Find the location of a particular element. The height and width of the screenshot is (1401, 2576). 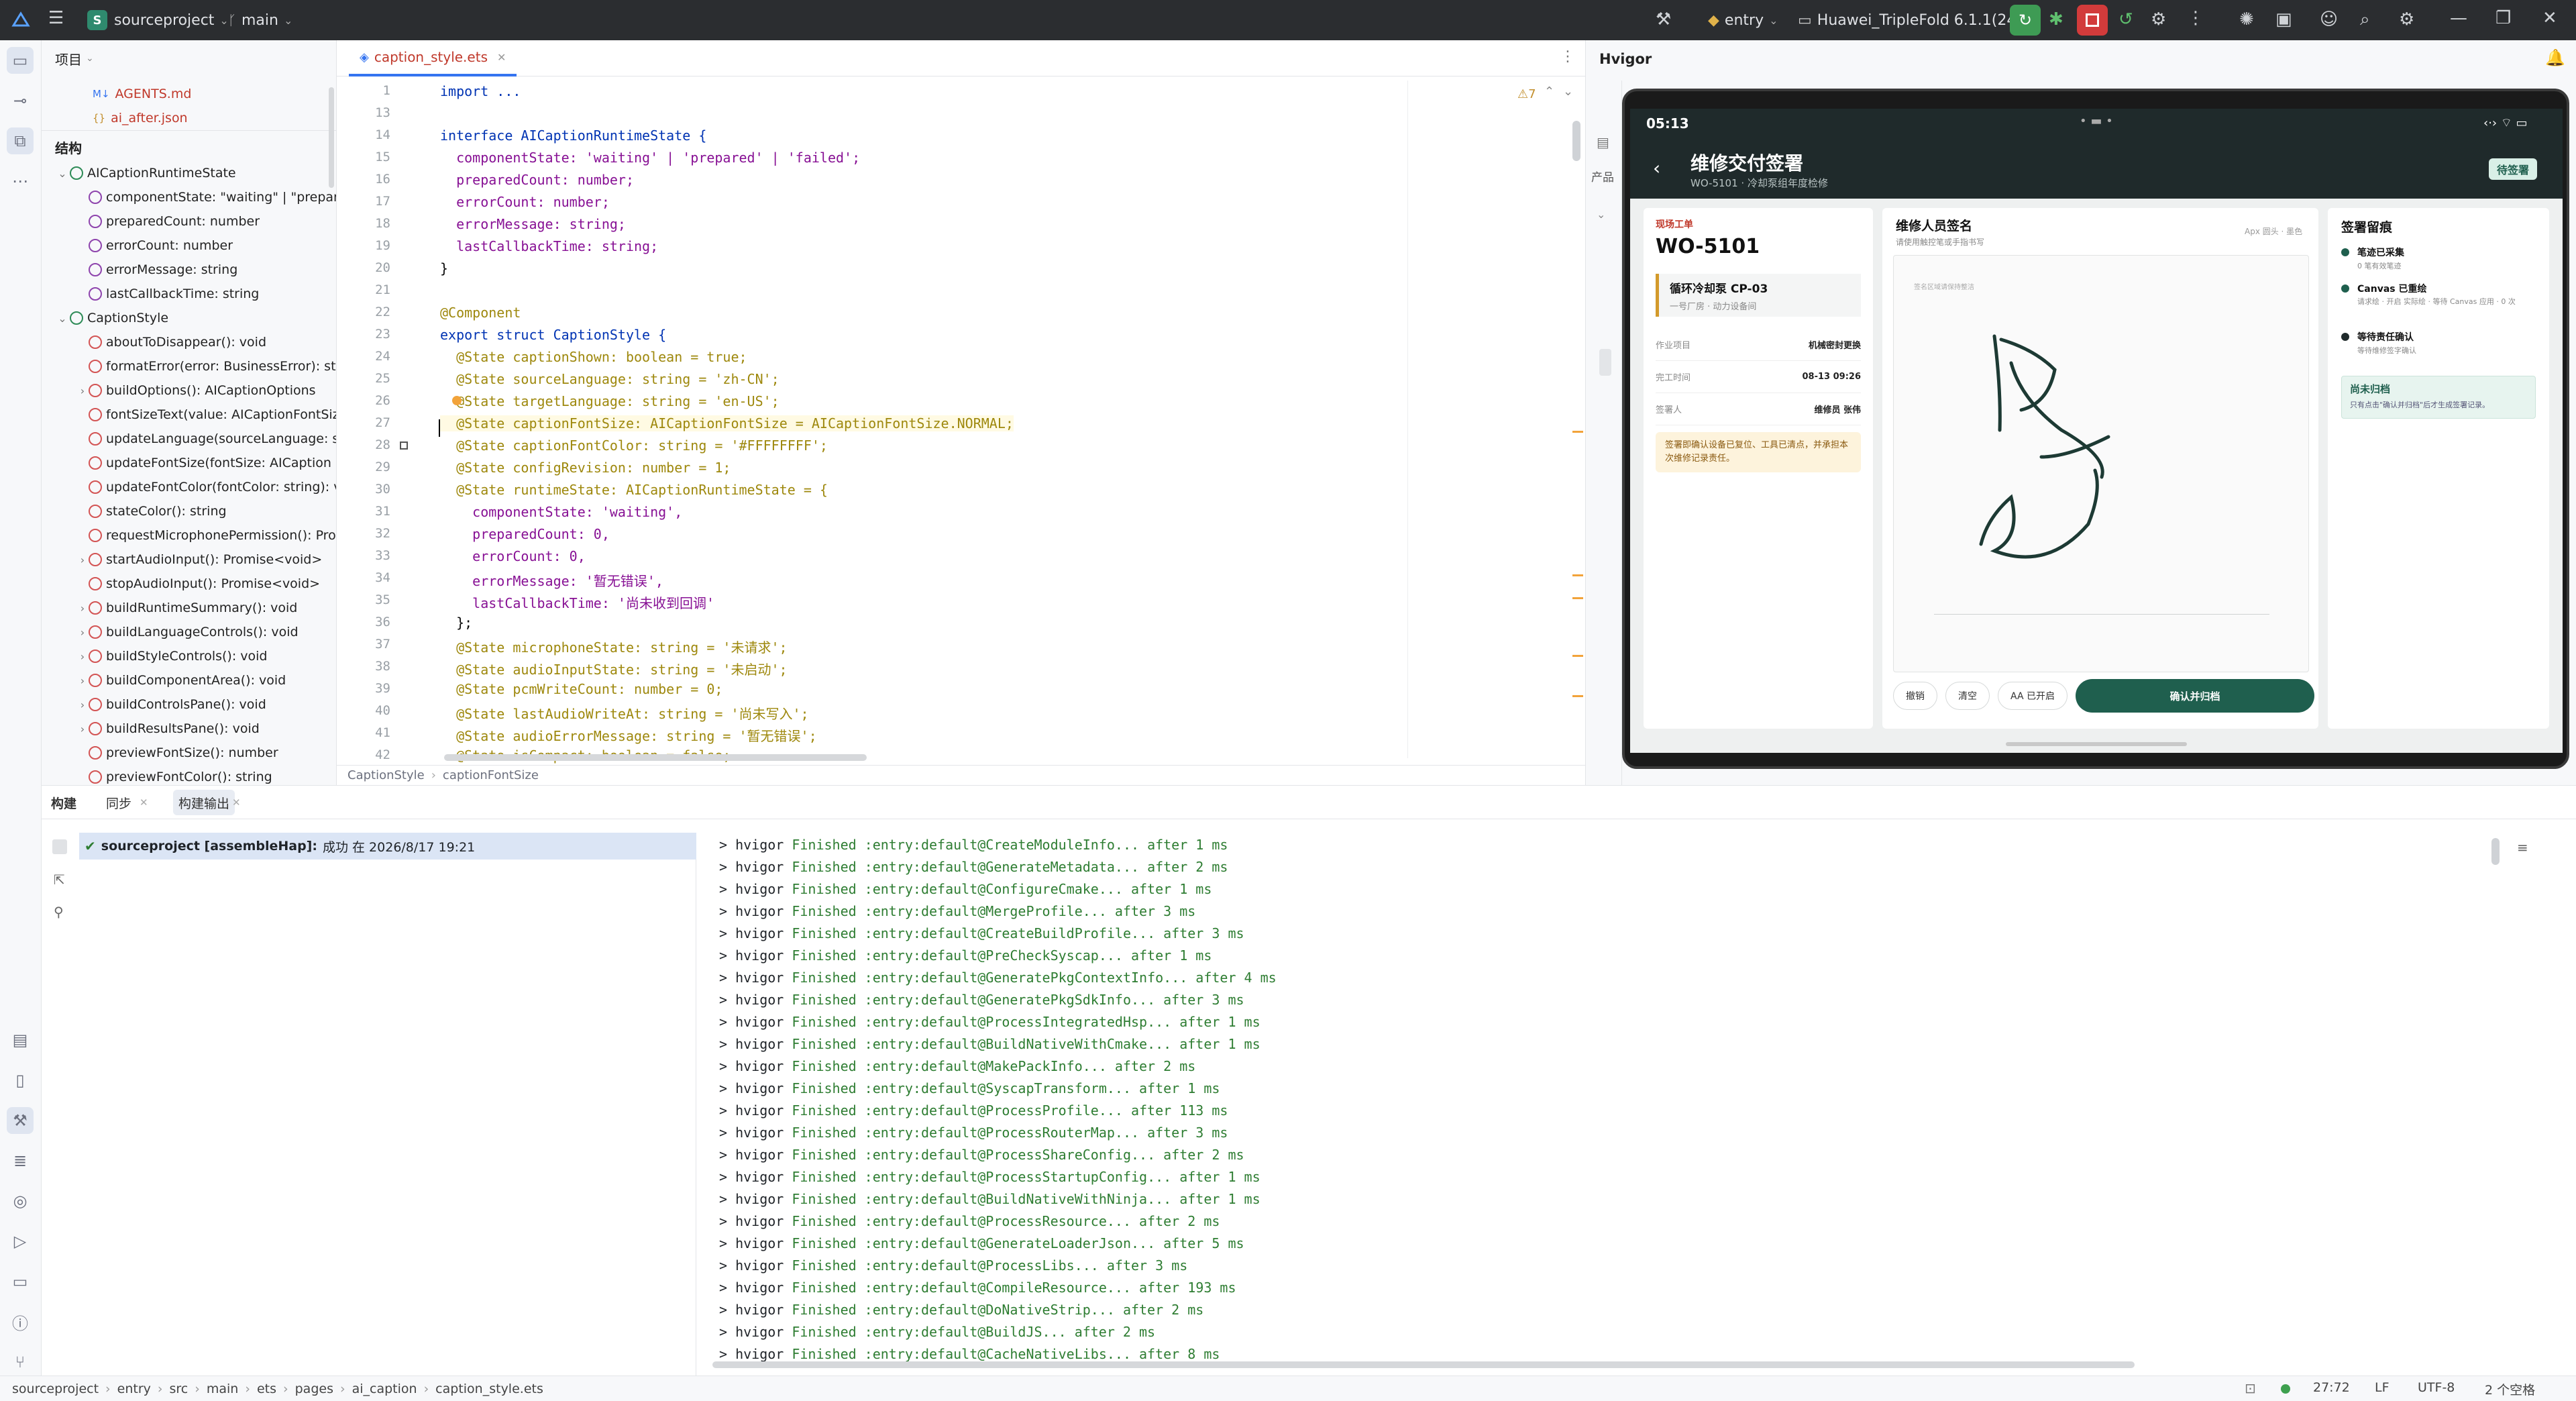

structure-item: › buildRuntimeSummary(): void is located at coordinates (189, 608).